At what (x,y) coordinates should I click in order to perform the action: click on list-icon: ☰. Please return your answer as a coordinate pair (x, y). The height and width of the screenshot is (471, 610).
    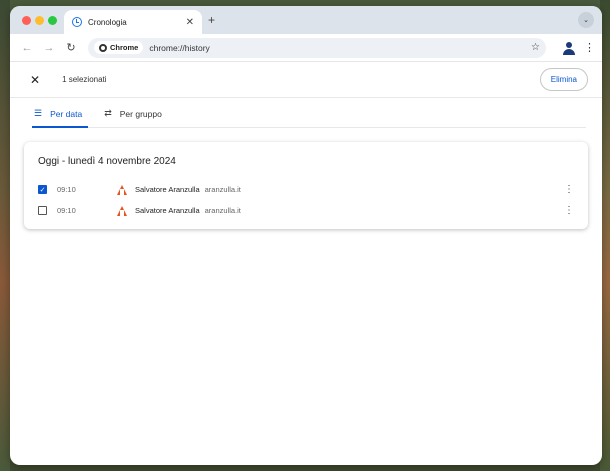
    Looking at the image, I should click on (38, 113).